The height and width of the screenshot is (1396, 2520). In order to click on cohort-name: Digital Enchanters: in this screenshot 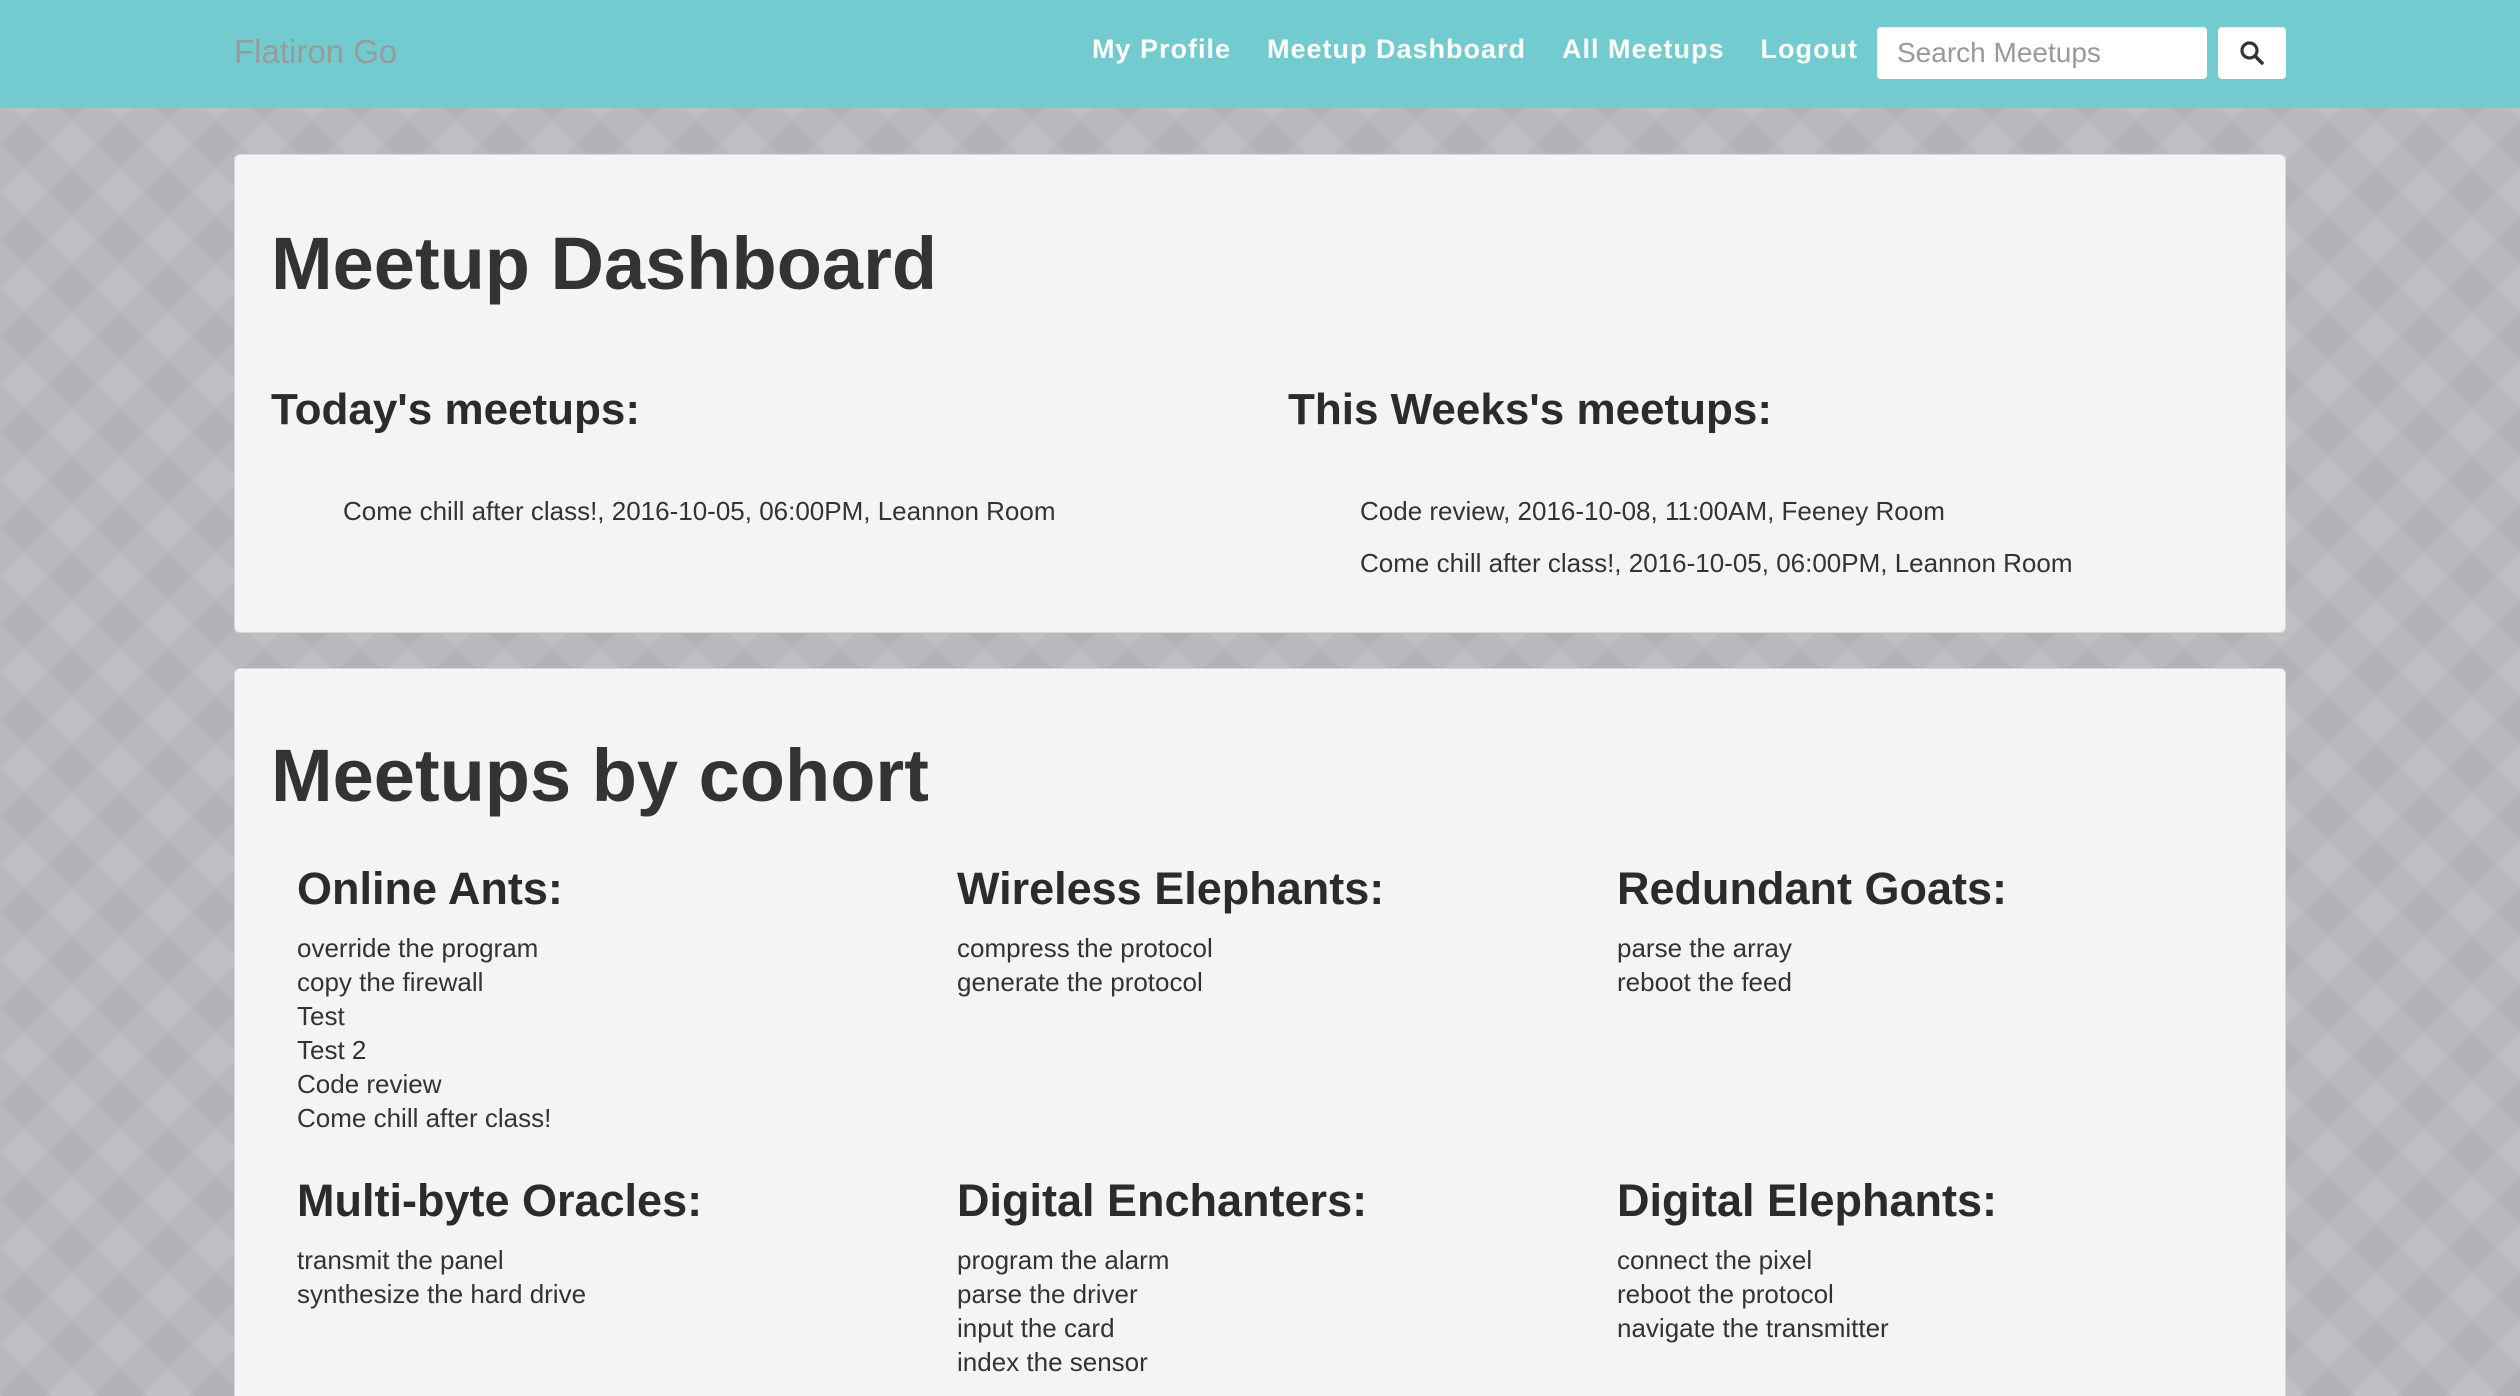, I will do `click(1162, 1200)`.